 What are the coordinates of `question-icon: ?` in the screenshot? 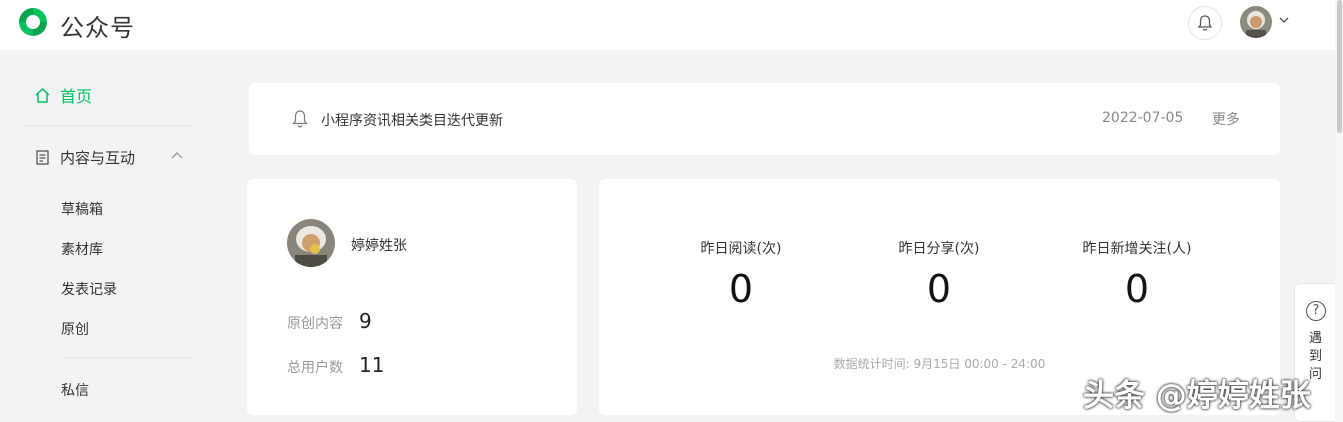 It's located at (1316, 311).